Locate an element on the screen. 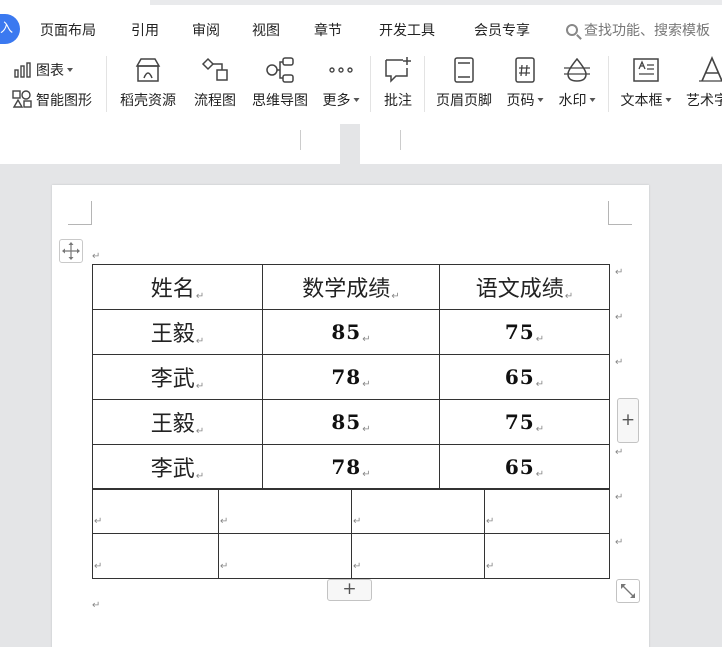 The image size is (722, 647). smart-art-label: 智能图形 is located at coordinates (64, 101).